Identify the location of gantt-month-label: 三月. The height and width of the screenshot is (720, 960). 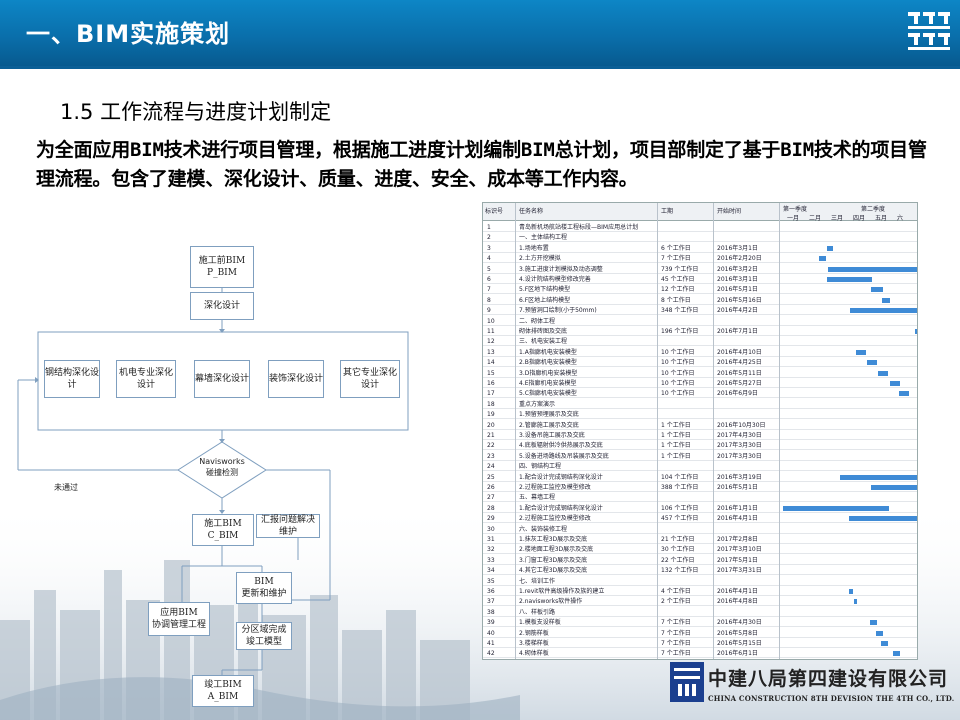
(837, 218).